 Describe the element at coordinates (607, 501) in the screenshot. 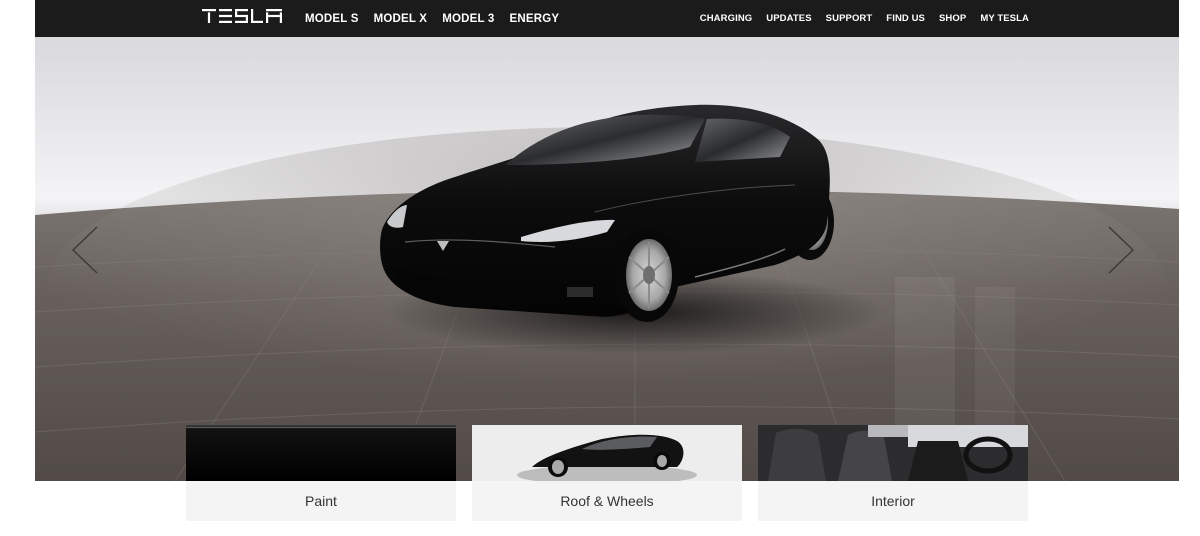

I see `option-label-roof-wheels: Roof & Wheels` at that location.